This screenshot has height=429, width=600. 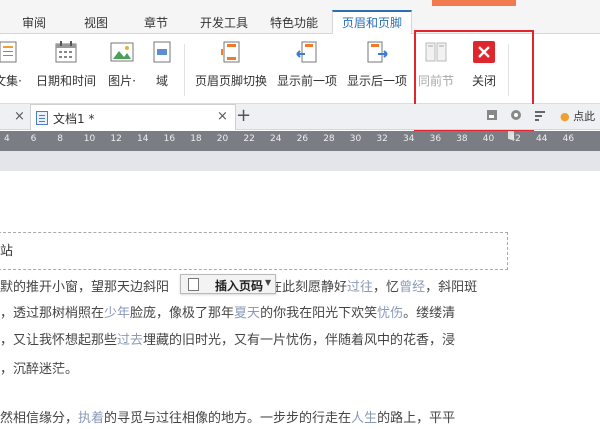 What do you see at coordinates (577, 116) in the screenshot?
I see `tip-link: ● 点此` at bounding box center [577, 116].